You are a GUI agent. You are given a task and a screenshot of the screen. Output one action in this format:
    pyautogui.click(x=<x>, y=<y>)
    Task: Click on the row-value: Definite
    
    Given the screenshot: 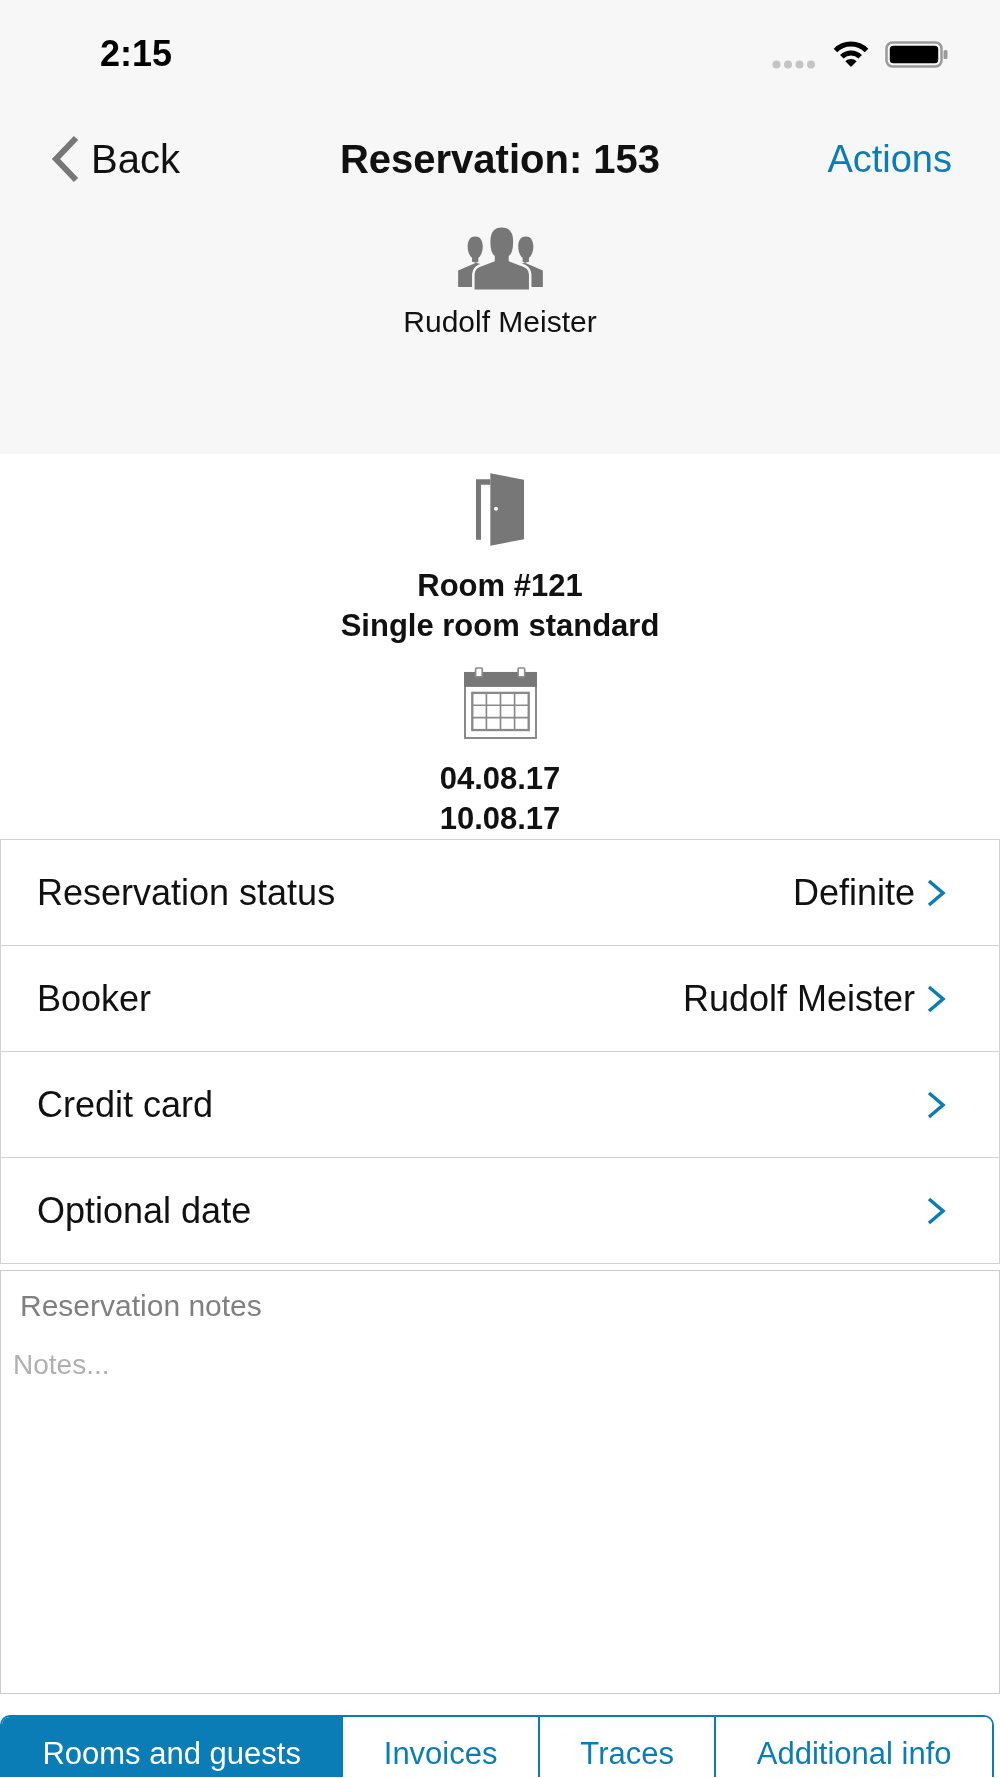 What is the action you would take?
    pyautogui.click(x=853, y=892)
    